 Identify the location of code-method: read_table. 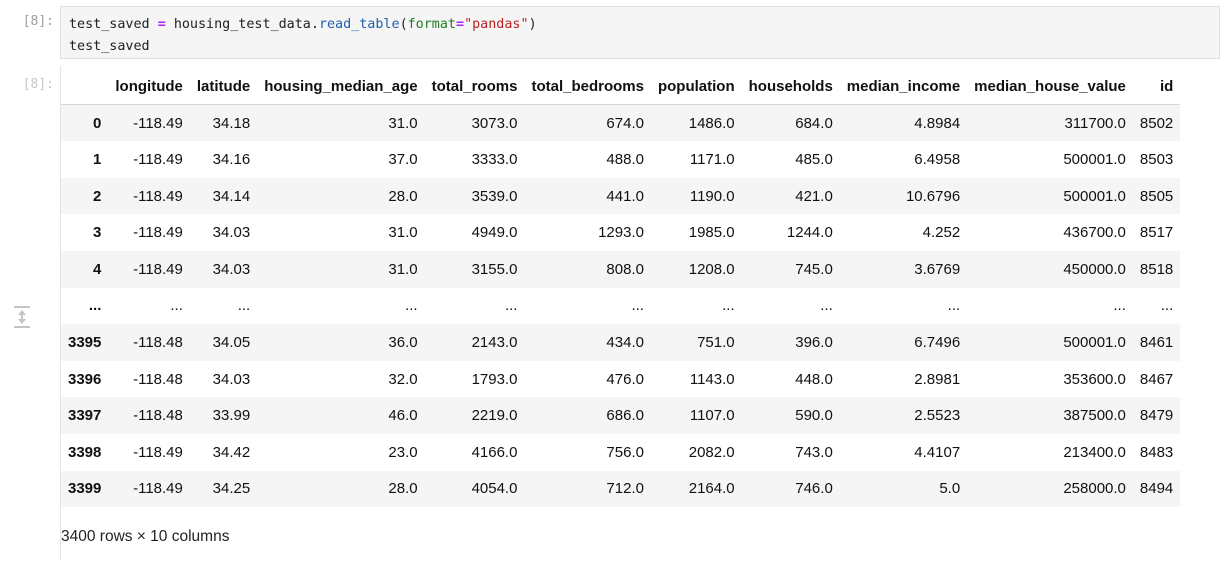
(359, 24).